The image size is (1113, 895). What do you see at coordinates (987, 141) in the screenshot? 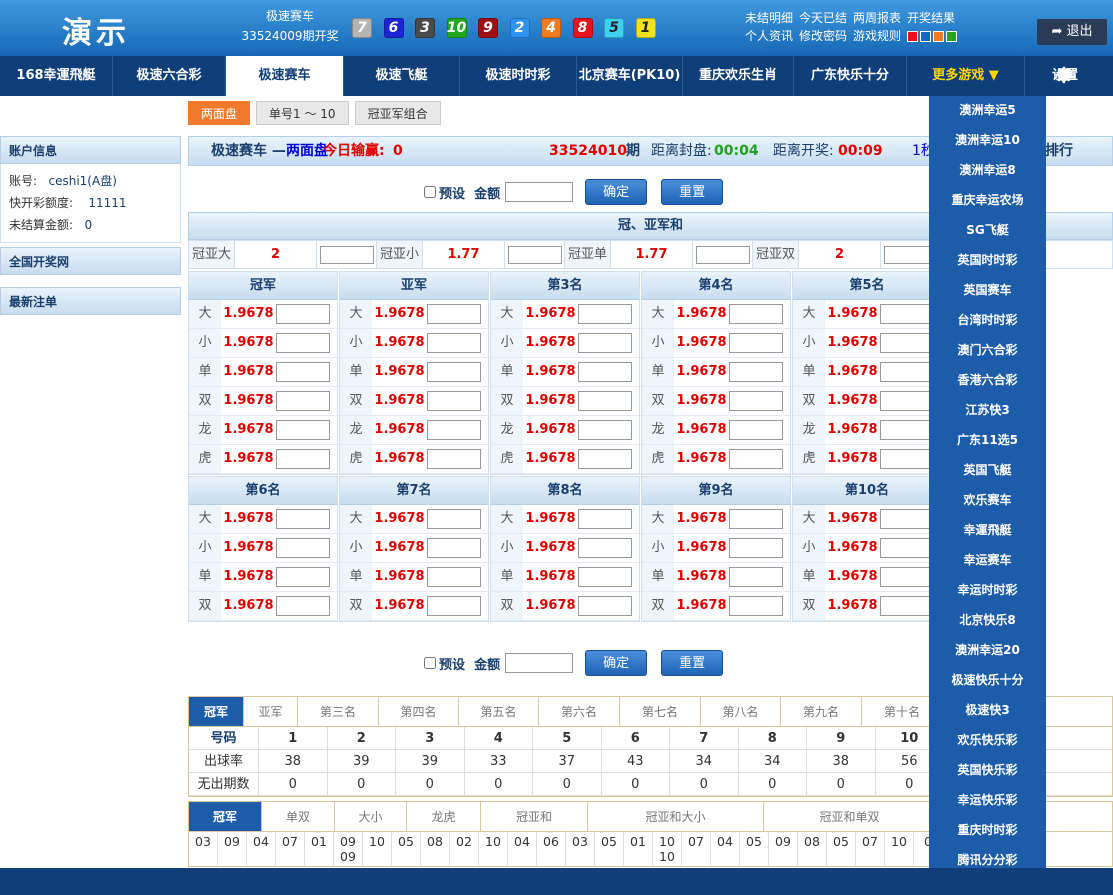
I see `more-game-item: 澳洲幸运10` at bounding box center [987, 141].